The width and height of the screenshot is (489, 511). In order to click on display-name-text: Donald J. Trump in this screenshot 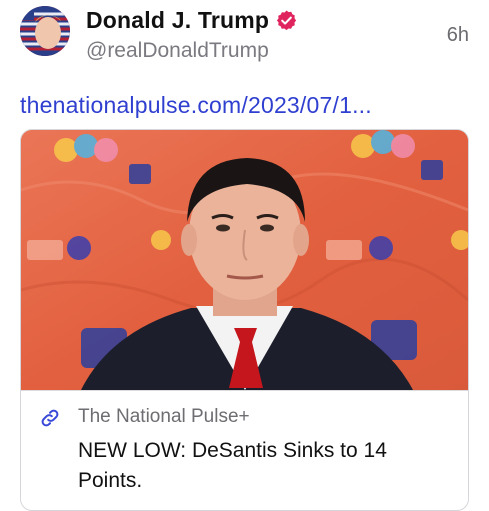, I will do `click(178, 20)`.